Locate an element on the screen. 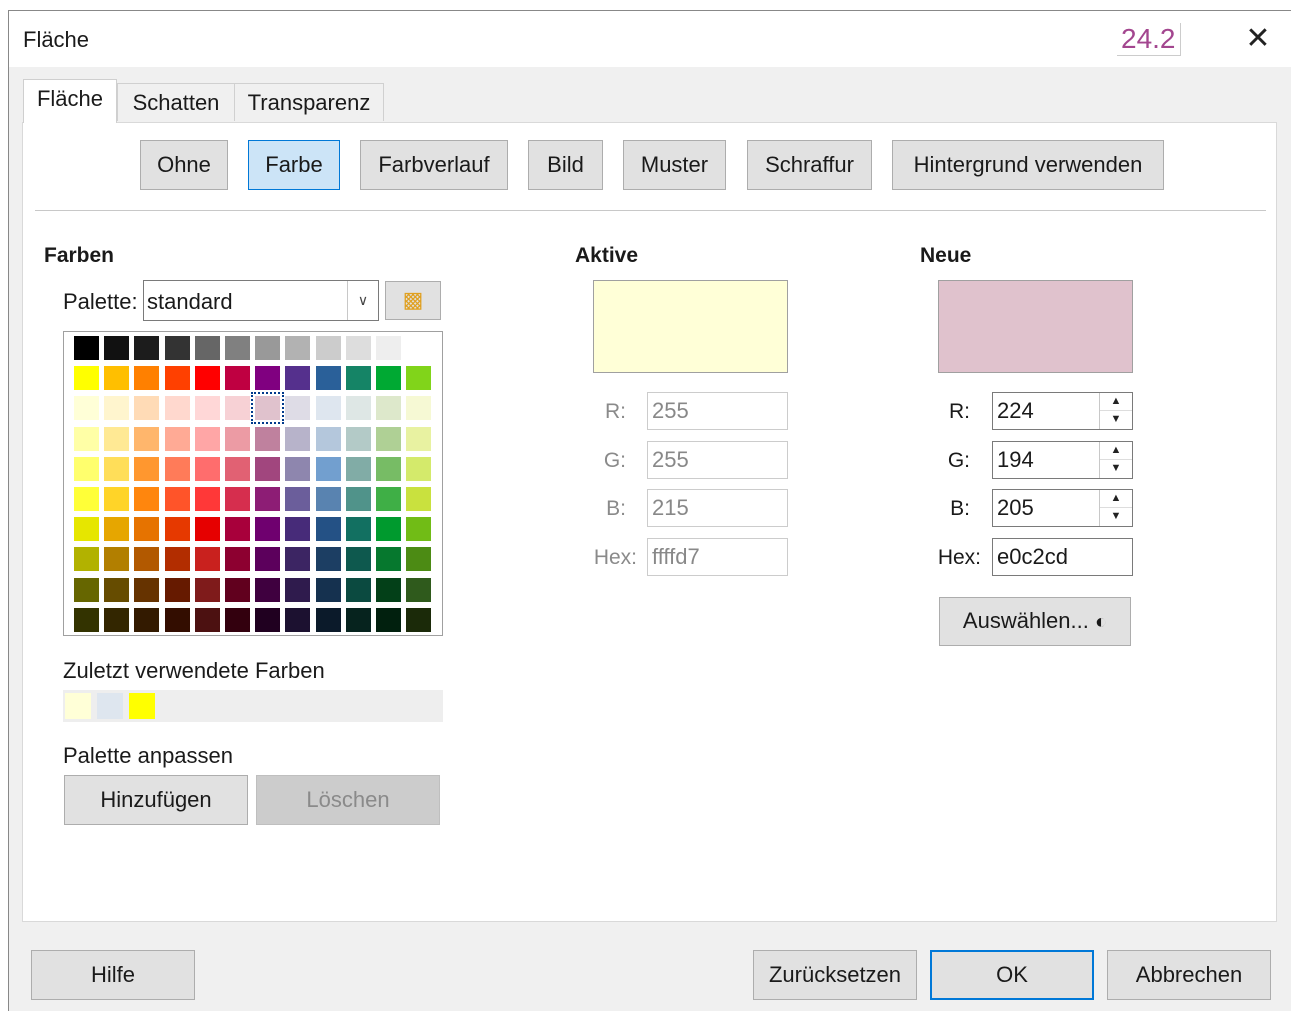 Image resolution: width=1291 pixels, height=1011 pixels. cancel-button: Abbrechen is located at coordinates (1189, 975).